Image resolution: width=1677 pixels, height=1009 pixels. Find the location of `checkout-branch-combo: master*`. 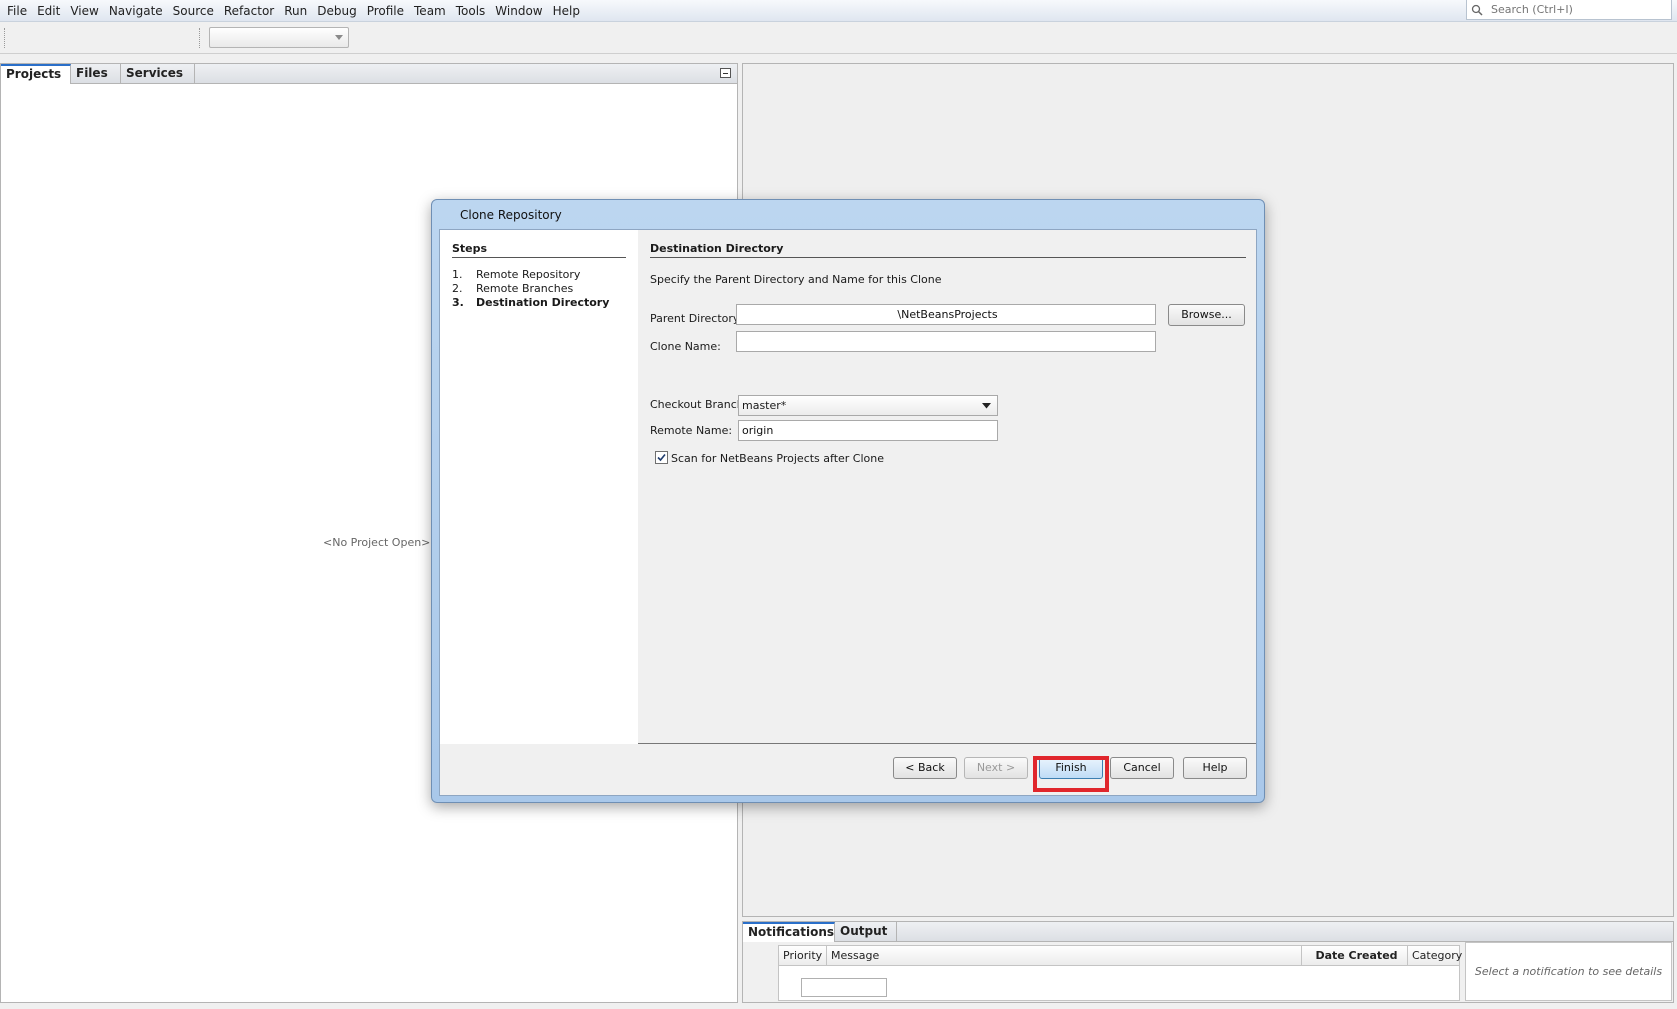

checkout-branch-combo: master* is located at coordinates (868, 405).